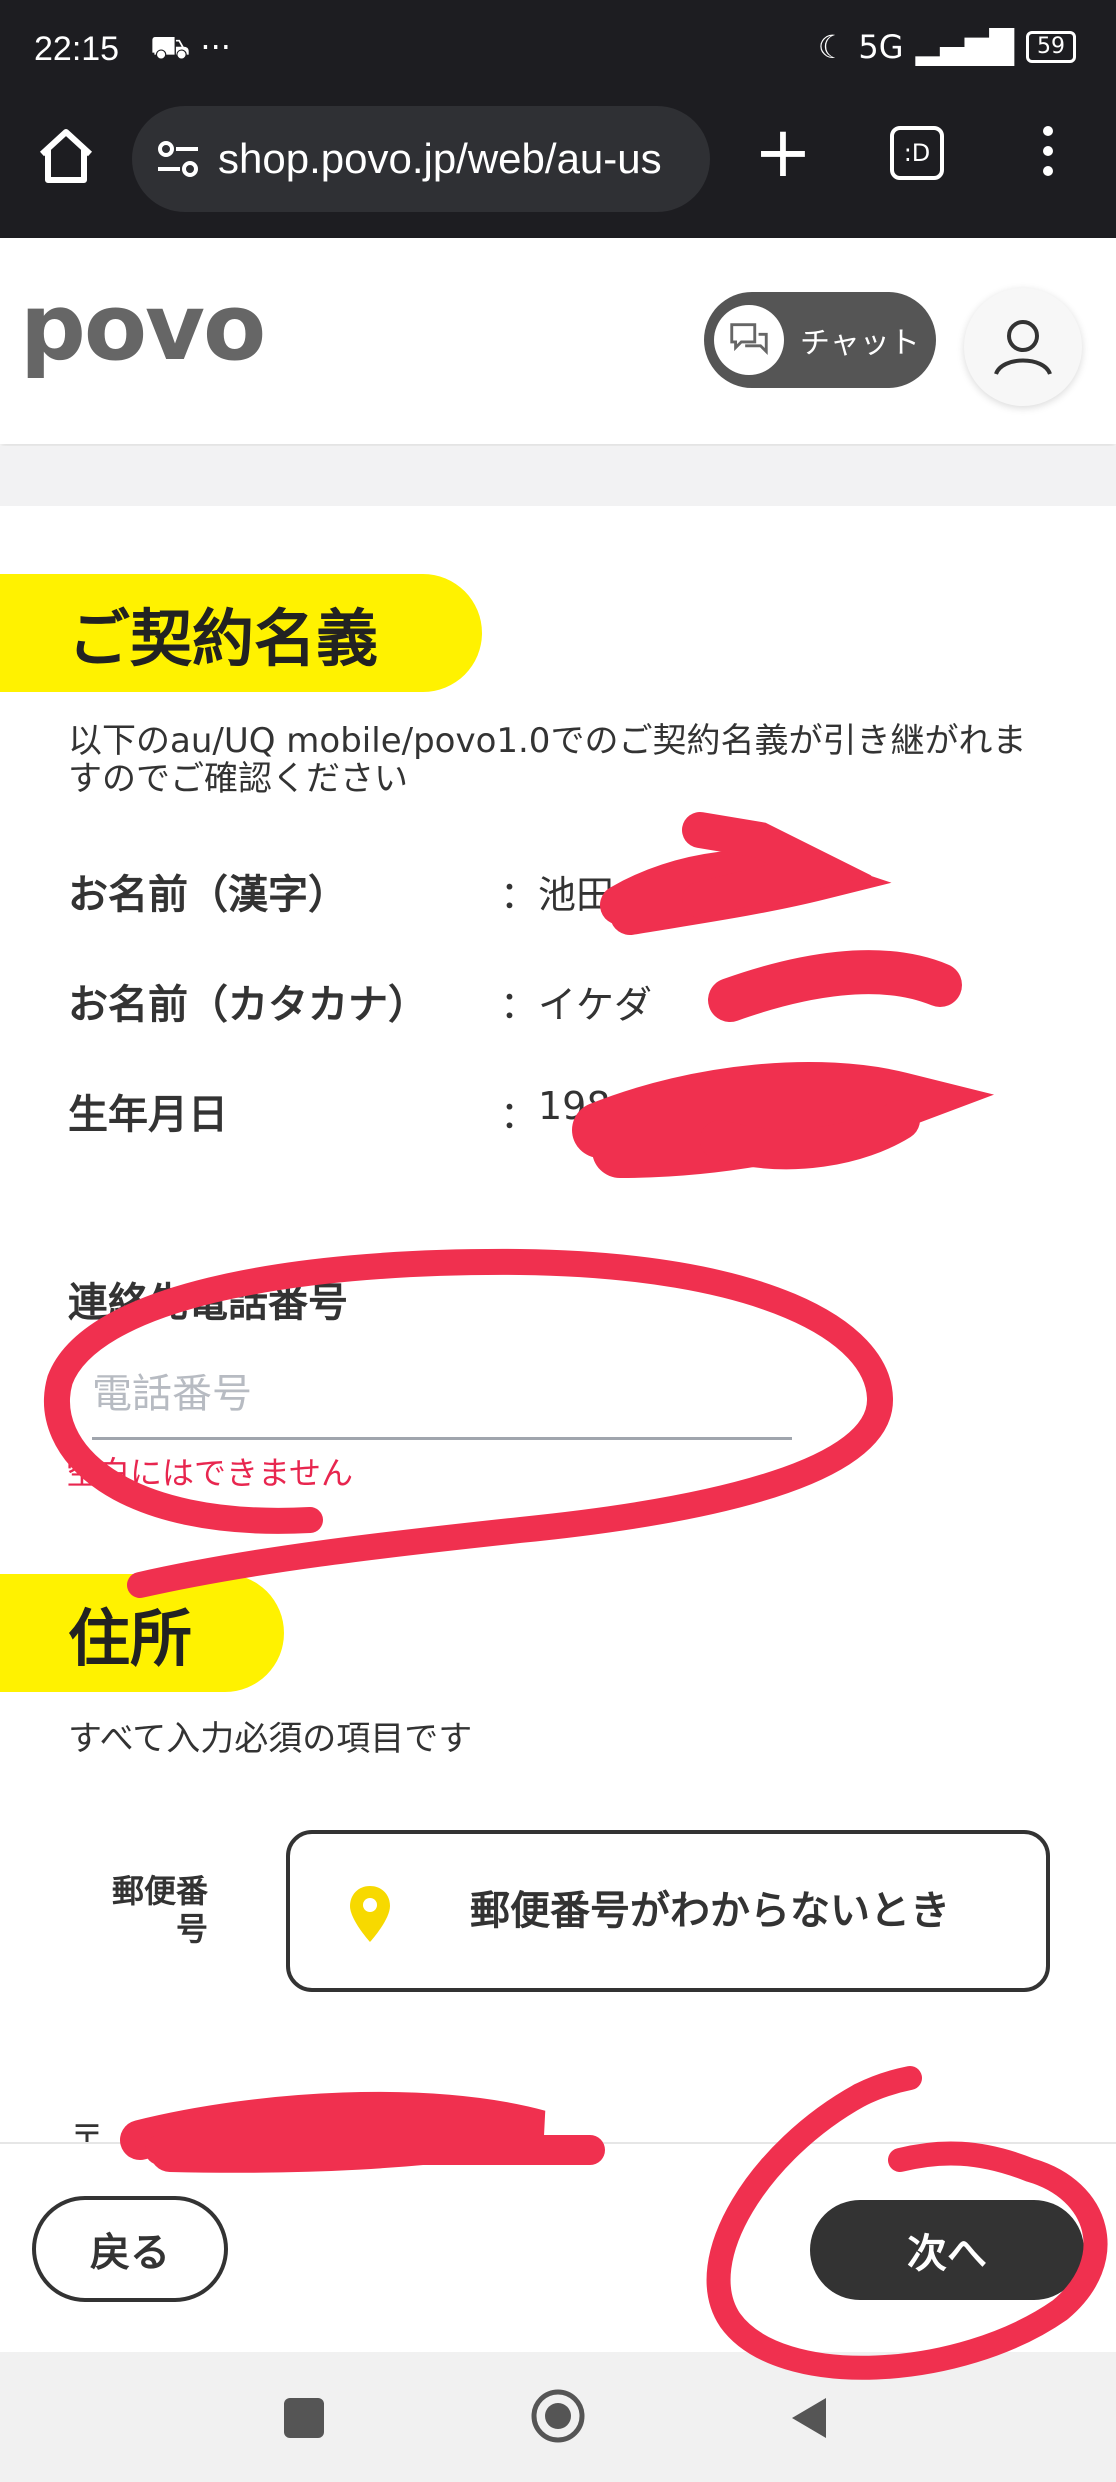 This screenshot has width=1116, height=2482. What do you see at coordinates (208, 895) in the screenshot?
I see `name-kanji-label: お名前（漢字）` at bounding box center [208, 895].